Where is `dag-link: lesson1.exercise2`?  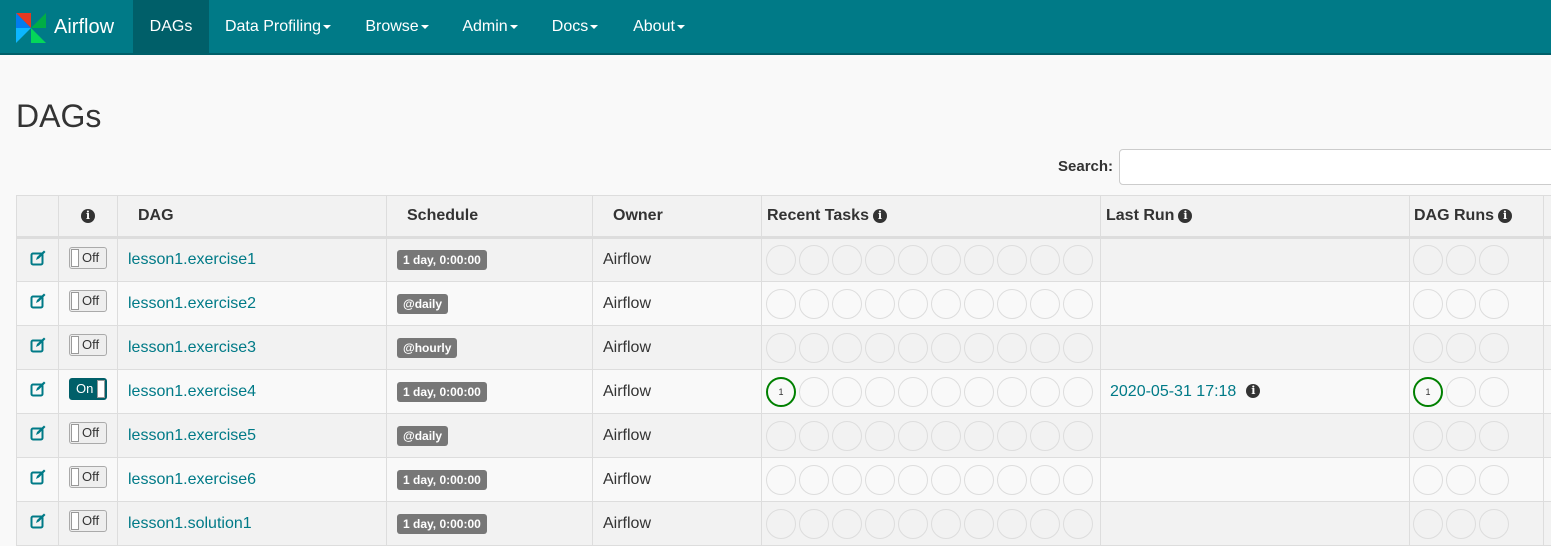 dag-link: lesson1.exercise2 is located at coordinates (192, 303).